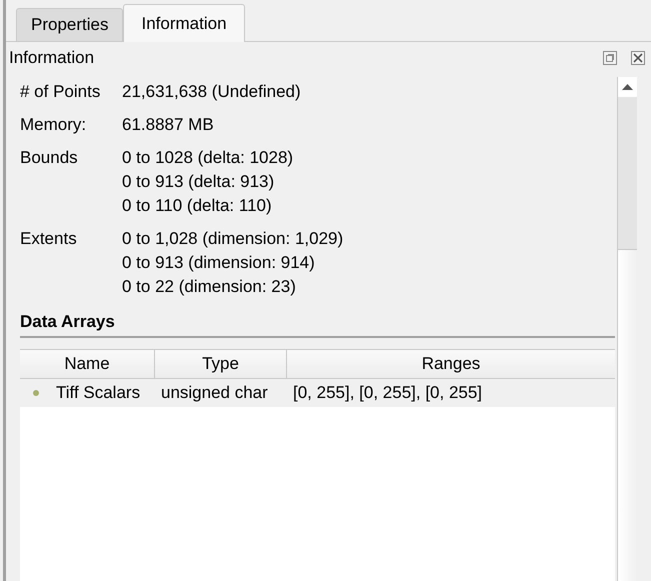 The width and height of the screenshot is (651, 581). Describe the element at coordinates (168, 125) in the screenshot. I see `info-value: 61.8887 MB` at that location.